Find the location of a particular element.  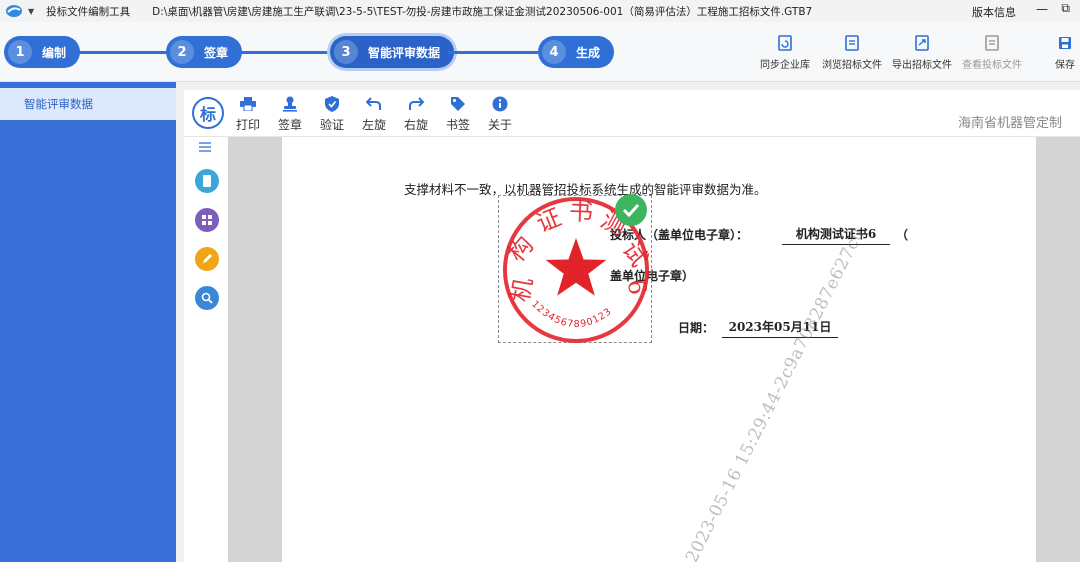

step-smart-review-data: 3 智能评审数据 is located at coordinates (392, 52).